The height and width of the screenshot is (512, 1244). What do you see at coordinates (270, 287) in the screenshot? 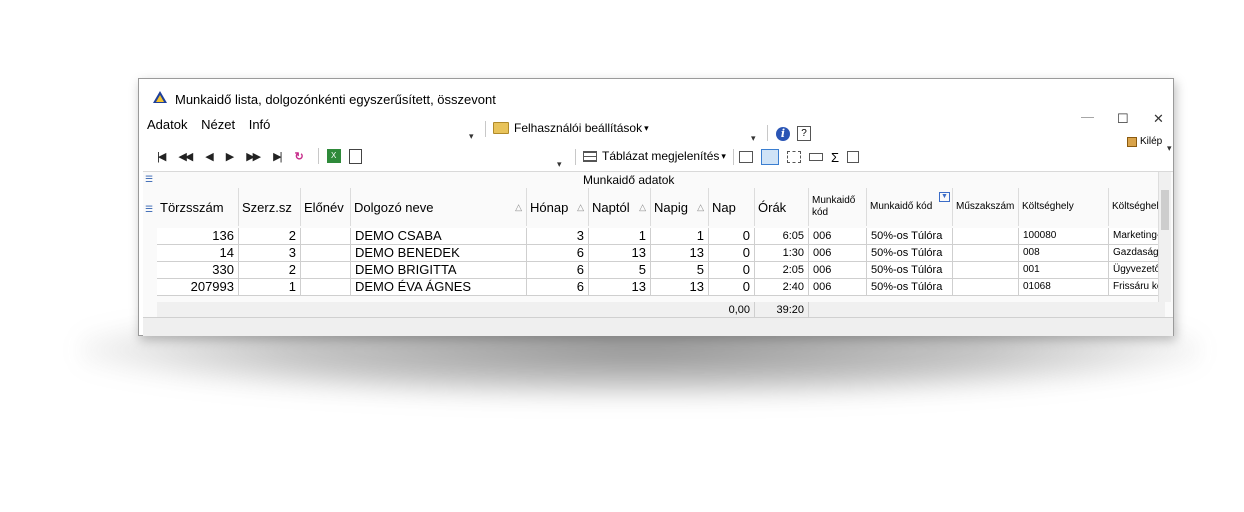
I see `cell-szerz: 1` at bounding box center [270, 287].